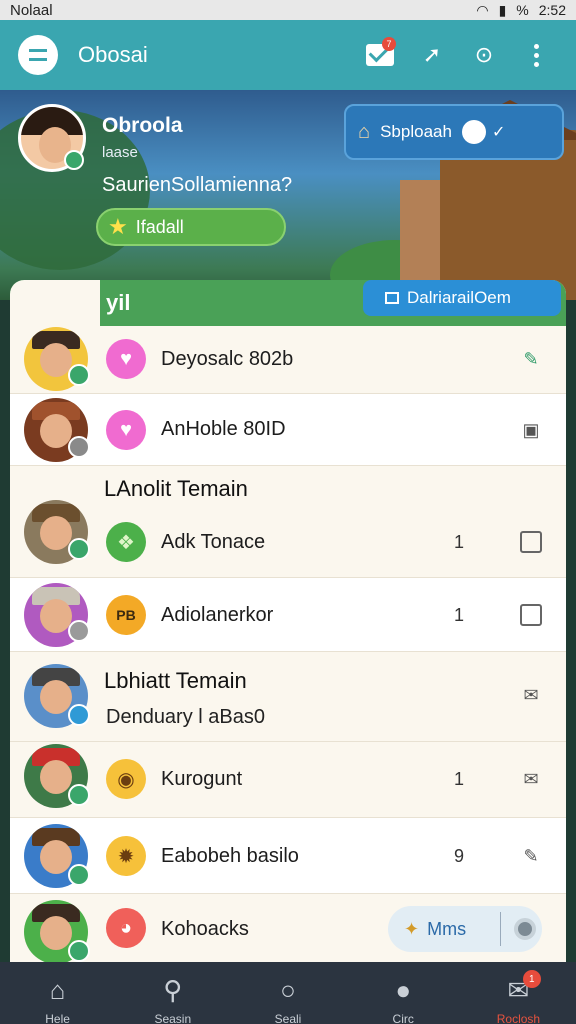  Describe the element at coordinates (459, 297) in the screenshot. I see `dashboard-label: DalriarailOem` at that location.